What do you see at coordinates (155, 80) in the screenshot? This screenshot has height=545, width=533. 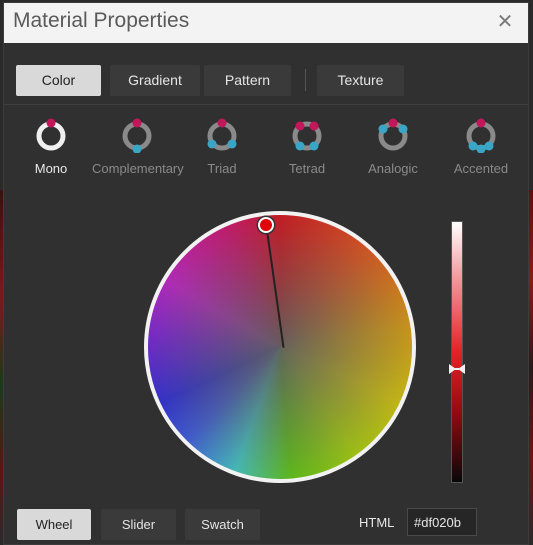 I see `tab-gradient: Gradient` at bounding box center [155, 80].